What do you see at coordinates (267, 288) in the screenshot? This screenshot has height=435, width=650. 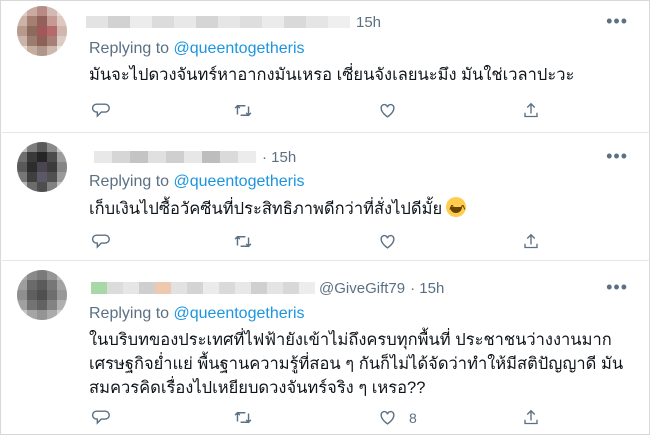 I see `tweet-header: @GiveGift79 · 15h` at bounding box center [267, 288].